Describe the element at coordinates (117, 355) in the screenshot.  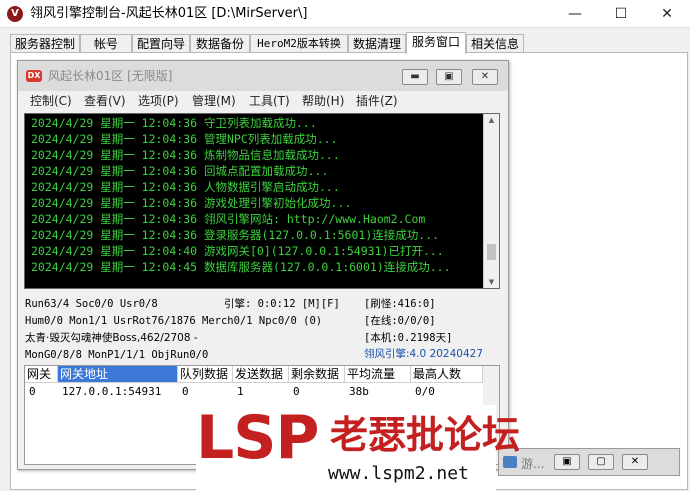
I see `status-mongo: MonG0/8/8 MonP1/1/1 ObjRun0/0` at that location.